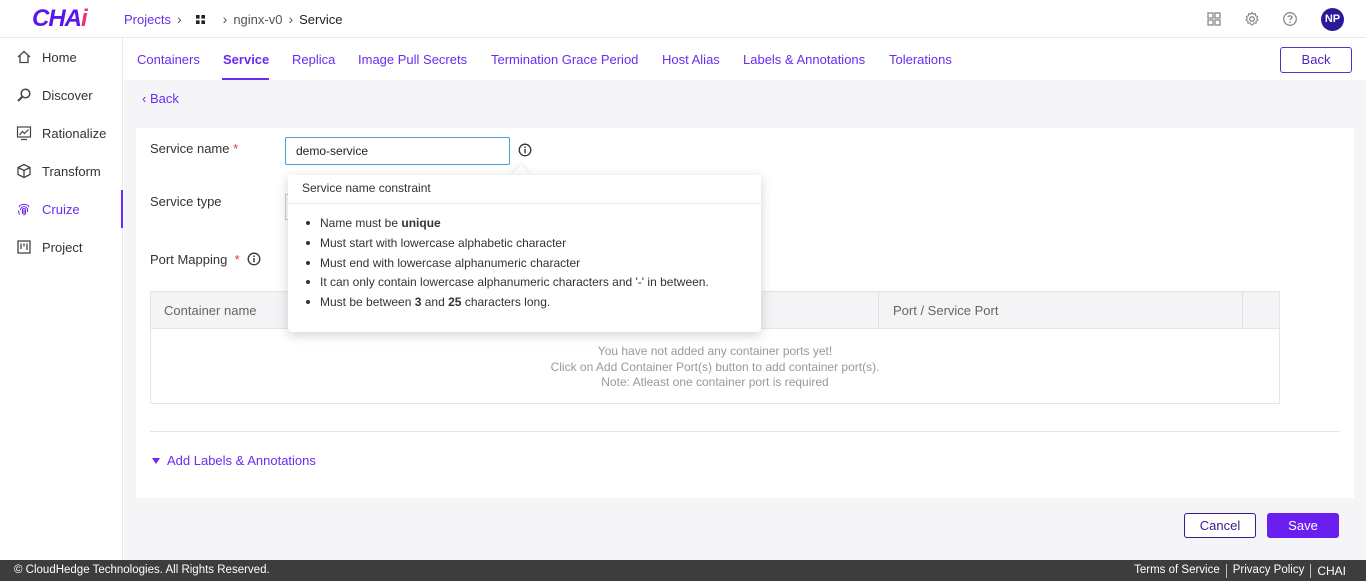 The width and height of the screenshot is (1366, 581). Describe the element at coordinates (257, 19) in the screenshot. I see `breadcrumb-project: nginx-v0` at that location.